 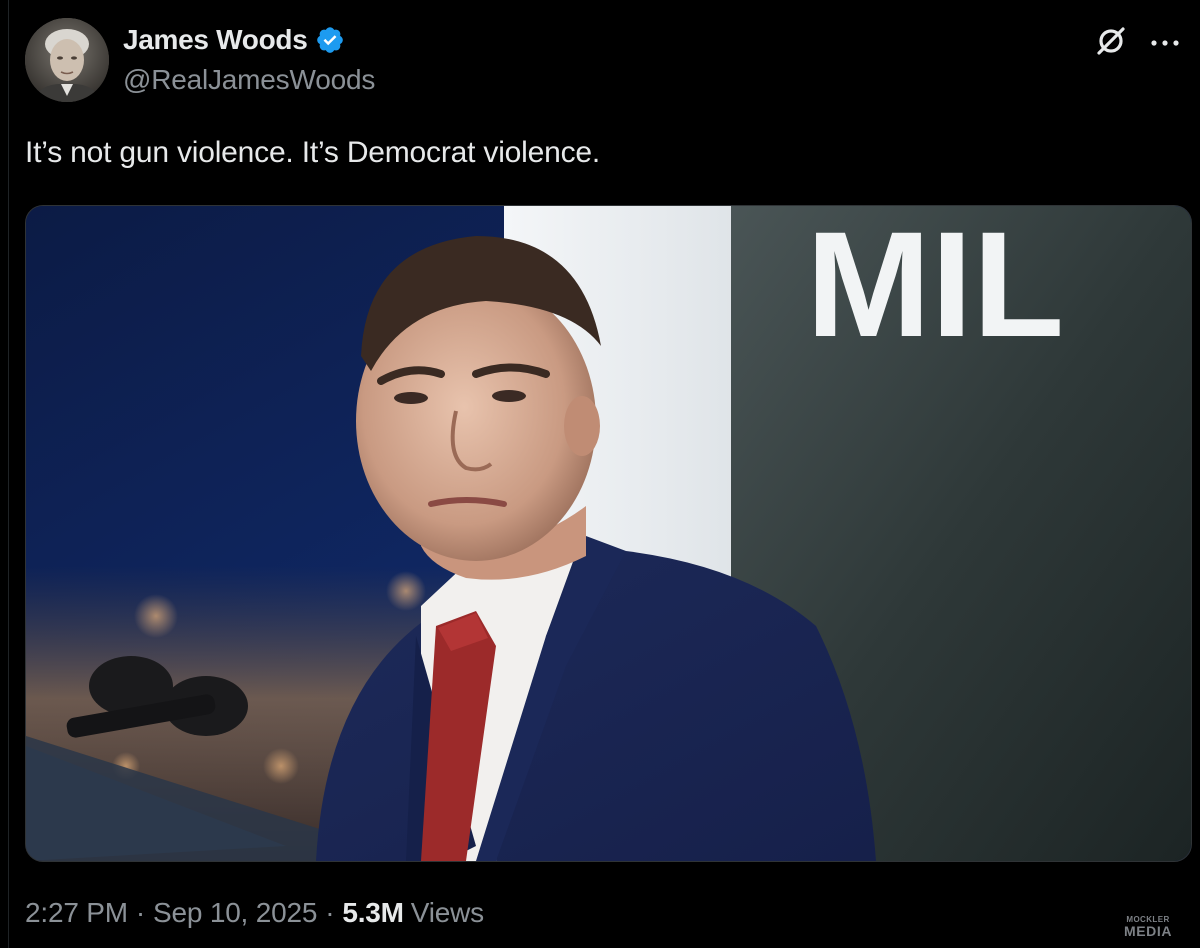 I want to click on display-name-row: James Woods, so click(x=249, y=40).